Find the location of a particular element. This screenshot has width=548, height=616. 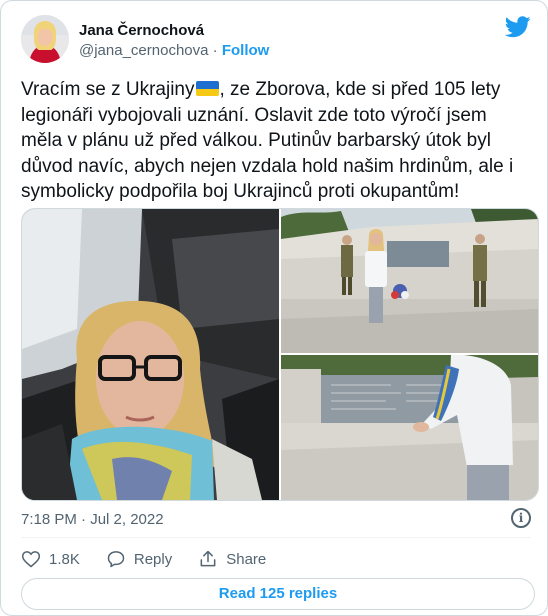

like-button: 1.8K is located at coordinates (50, 559).